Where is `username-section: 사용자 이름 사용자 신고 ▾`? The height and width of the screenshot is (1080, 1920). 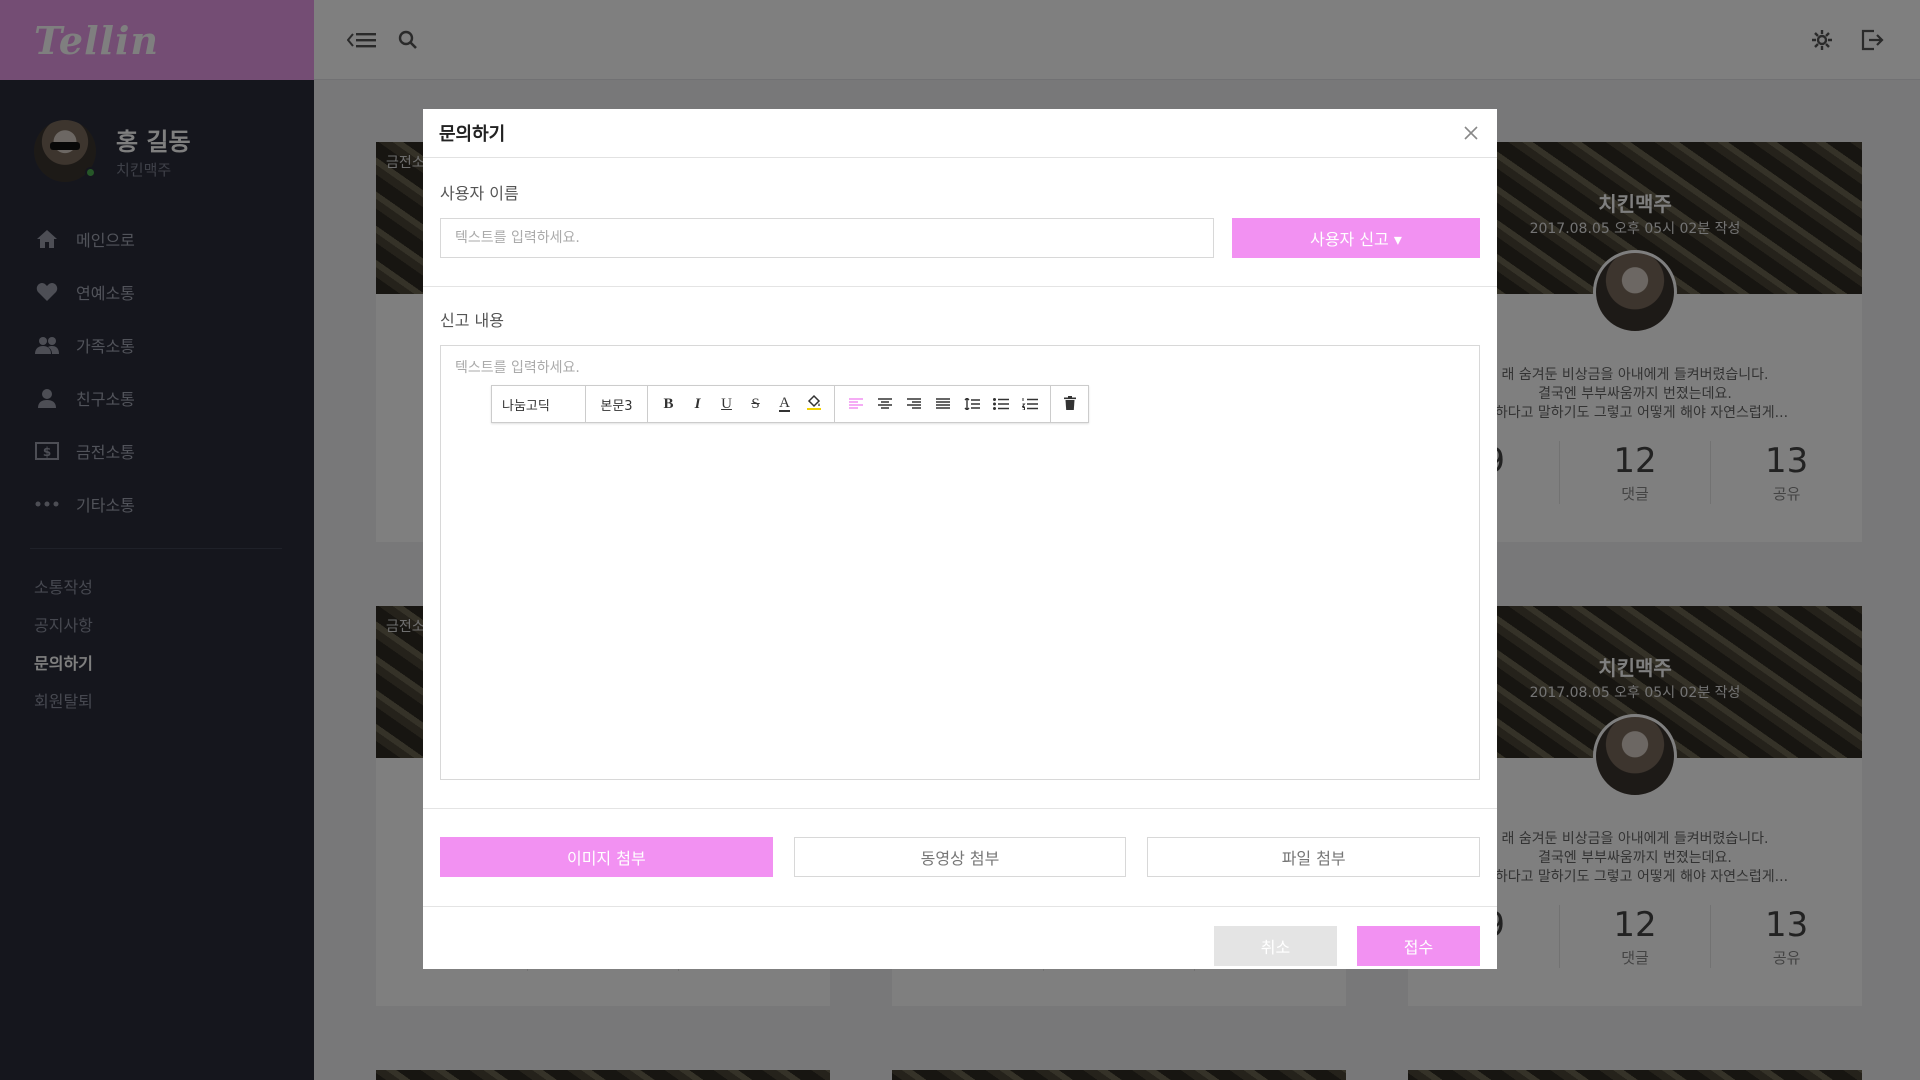
username-section: 사용자 이름 사용자 신고 ▾ is located at coordinates (960, 208).